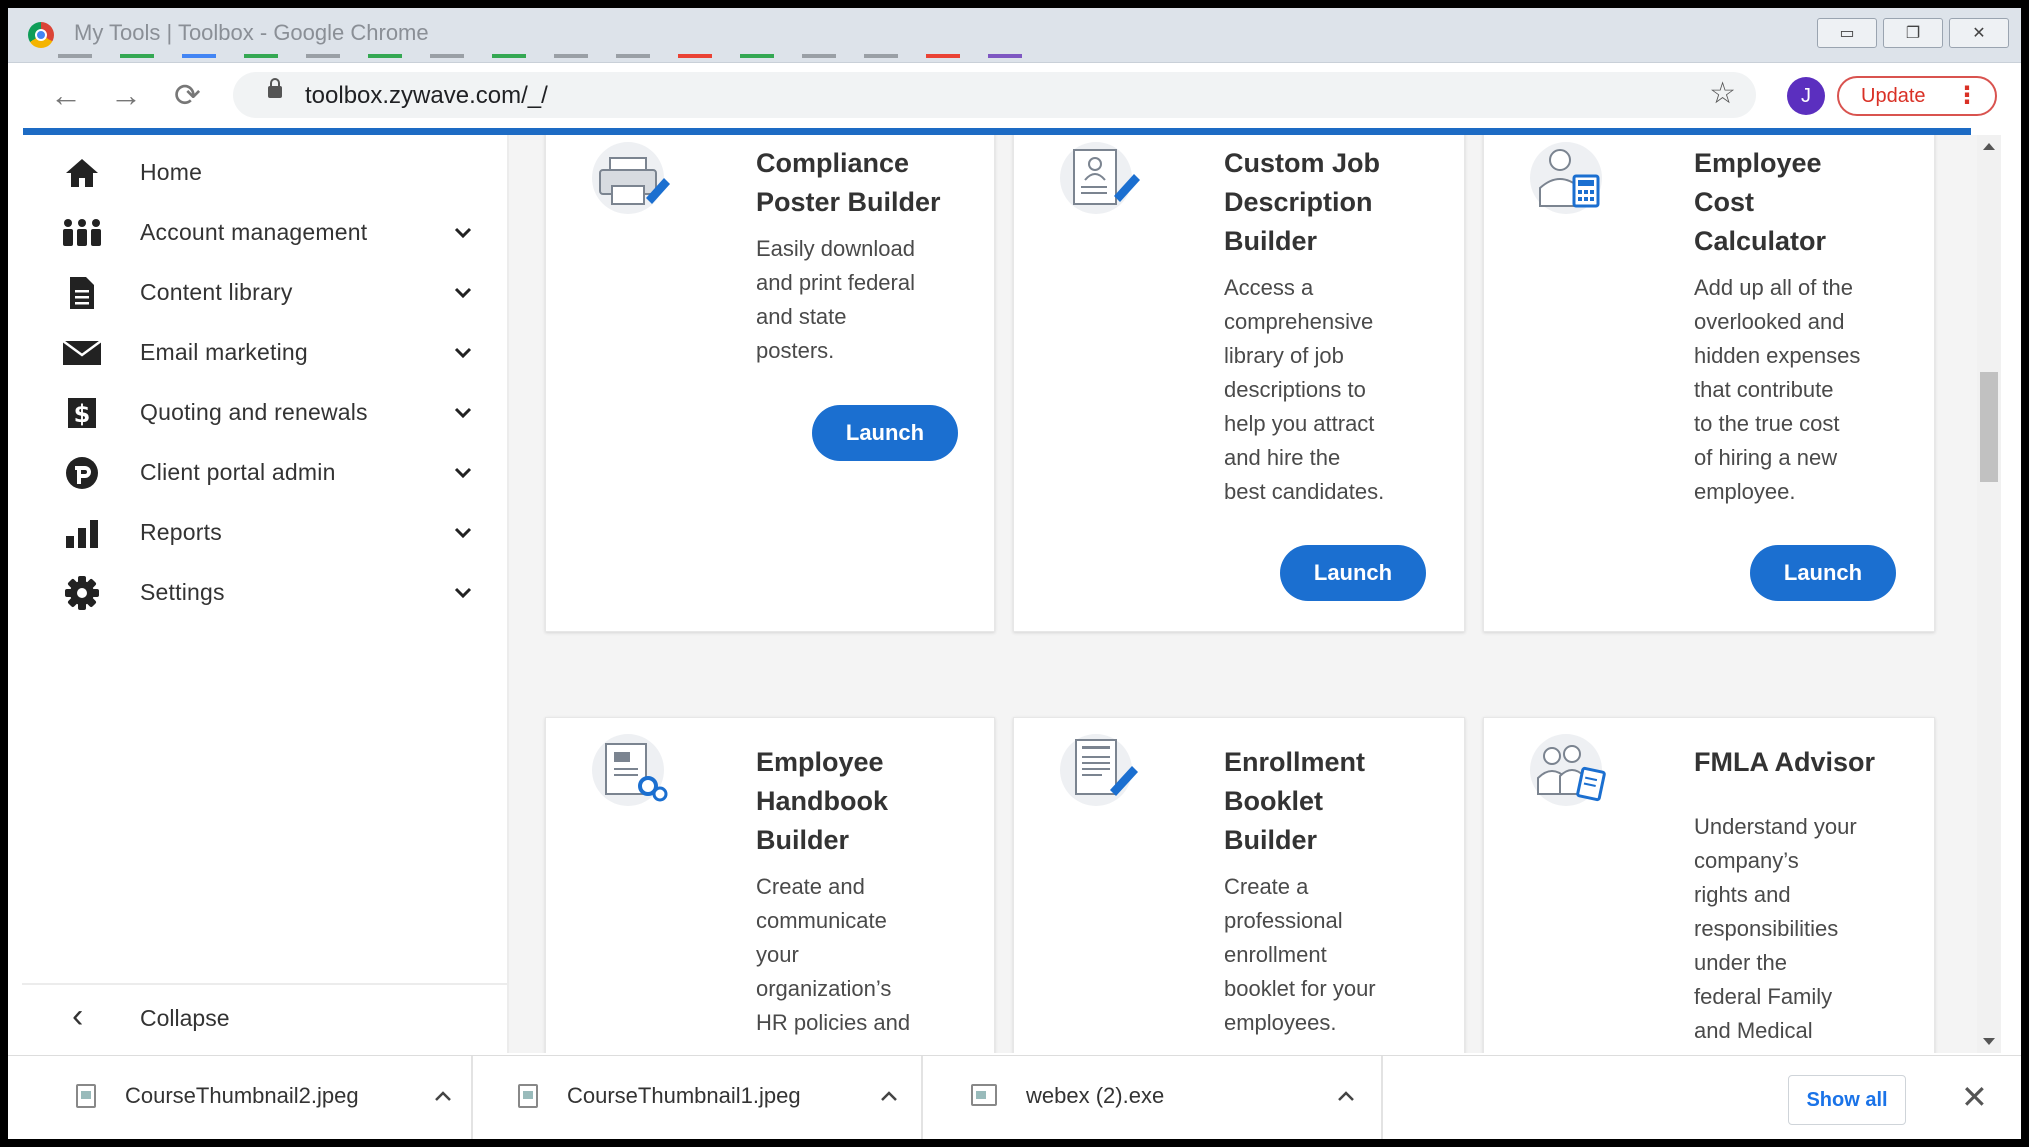  What do you see at coordinates (997, 131) in the screenshot?
I see `page-header-bar` at bounding box center [997, 131].